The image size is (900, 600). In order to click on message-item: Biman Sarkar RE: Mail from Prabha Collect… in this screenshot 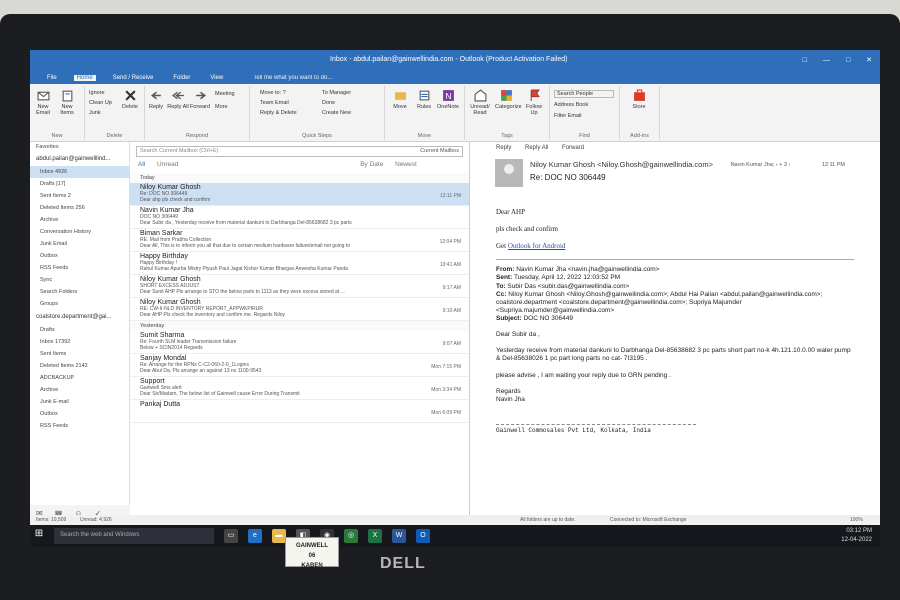, I will do `click(299, 240)`.